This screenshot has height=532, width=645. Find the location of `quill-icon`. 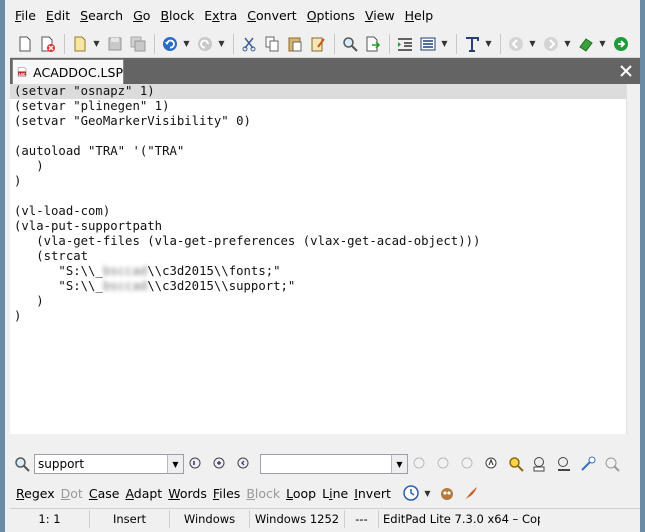

quill-icon is located at coordinates (471, 493).